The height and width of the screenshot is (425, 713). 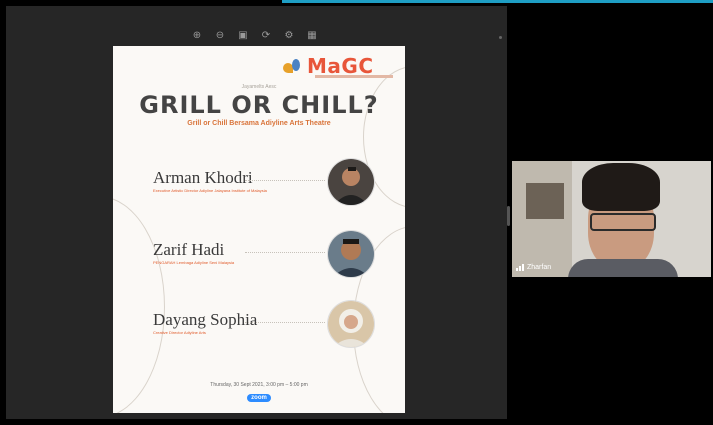 I want to click on zoom-logo: zoom, so click(x=259, y=398).